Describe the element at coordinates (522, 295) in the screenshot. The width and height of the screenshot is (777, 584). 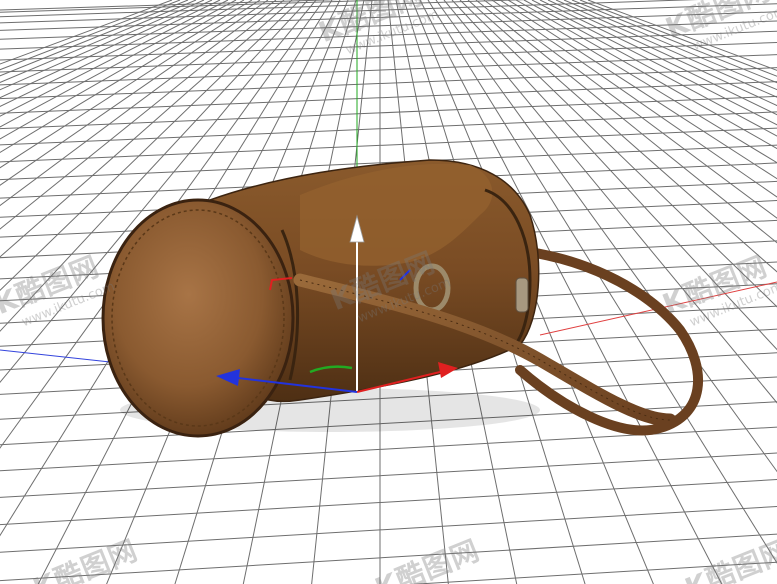
I see `bag-lock` at that location.